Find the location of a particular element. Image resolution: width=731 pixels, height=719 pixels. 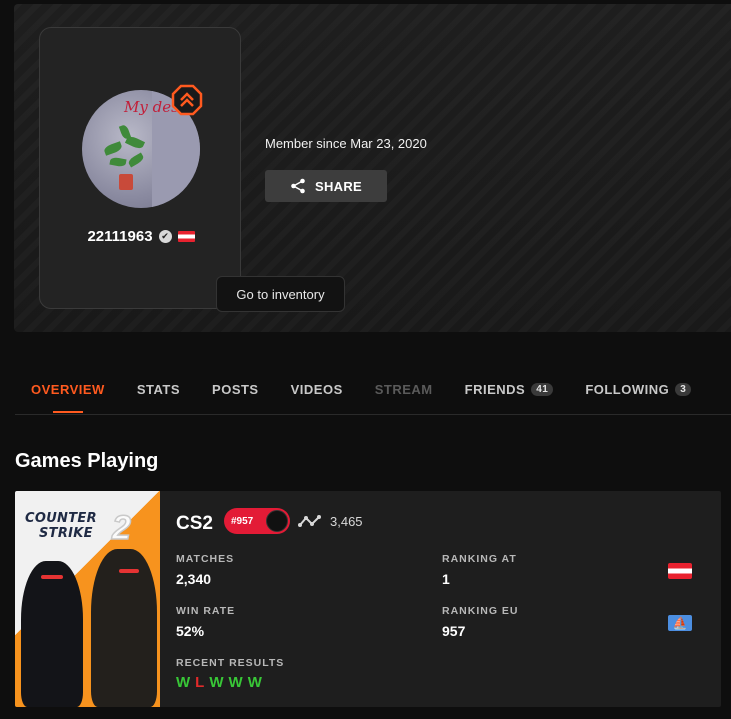

member-since: Member since Mar 23, 2020 is located at coordinates (346, 143).